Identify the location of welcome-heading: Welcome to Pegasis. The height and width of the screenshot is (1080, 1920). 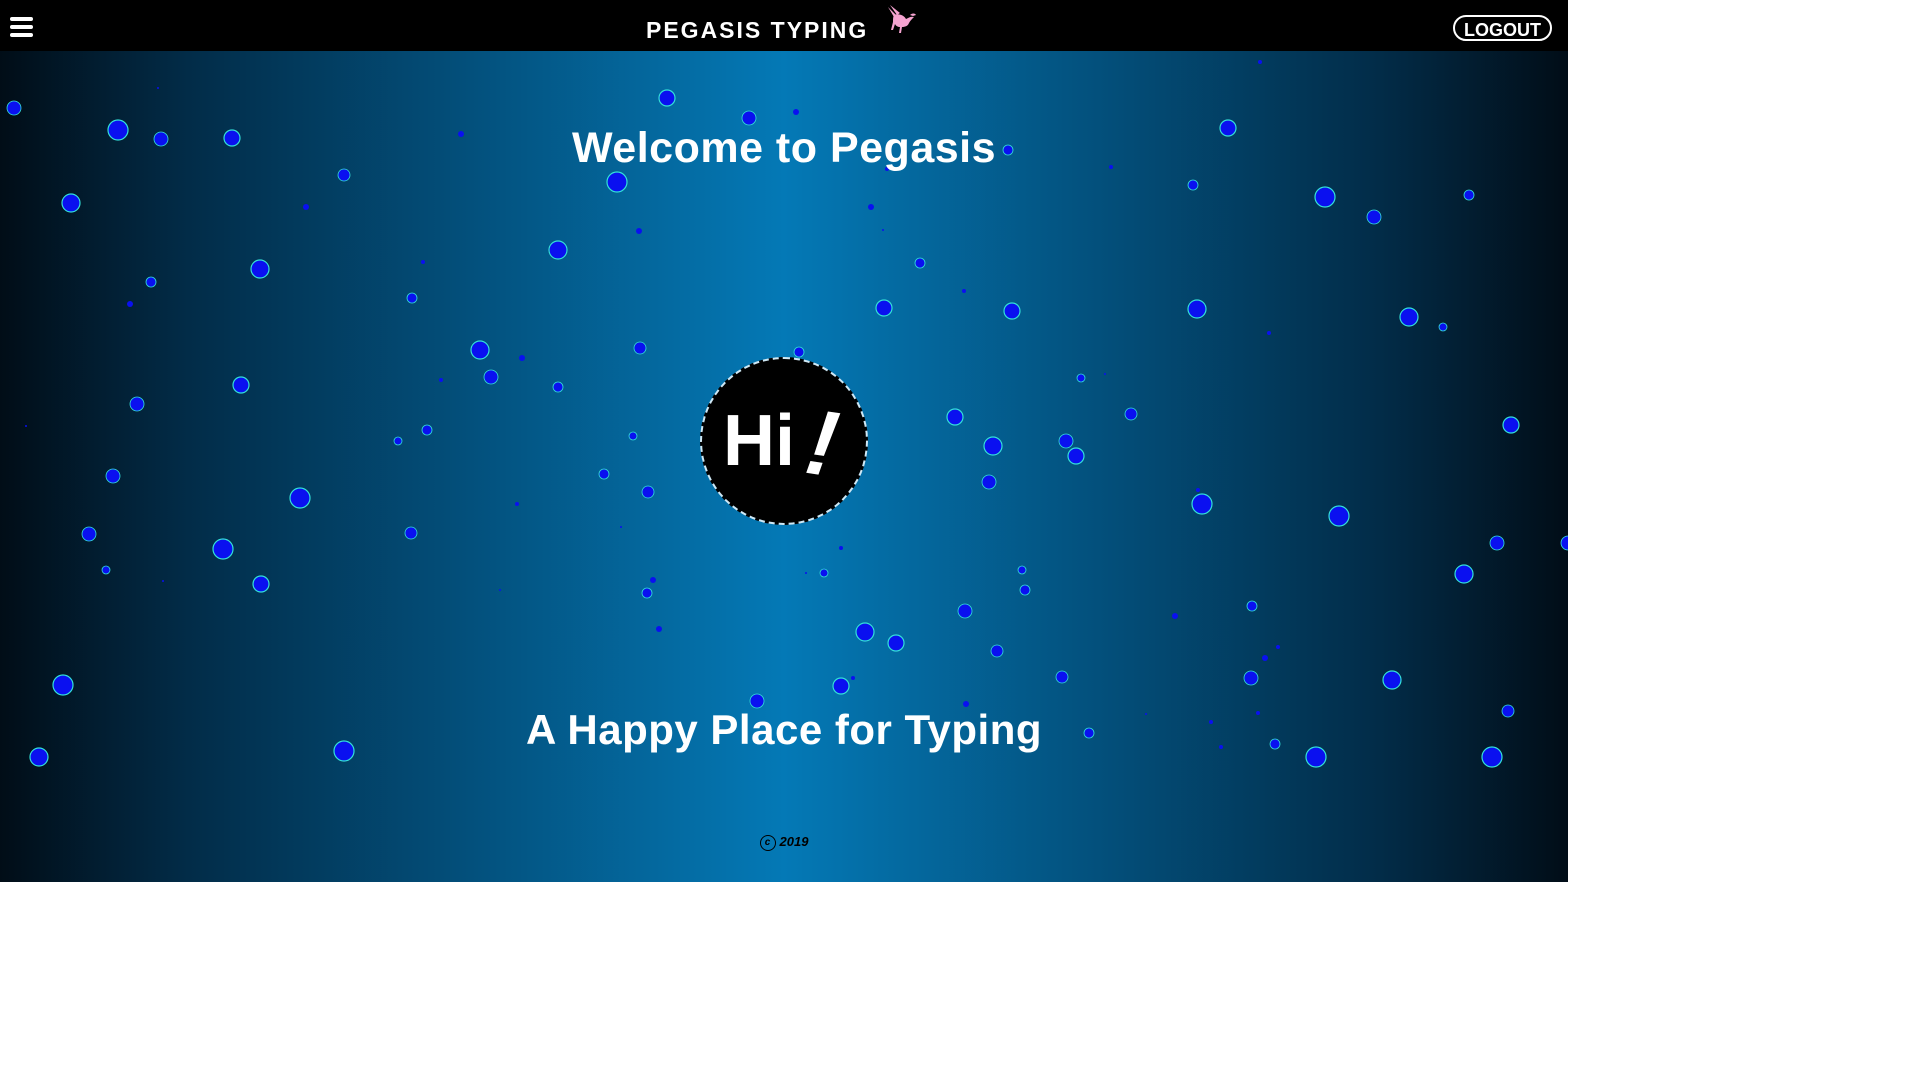
(784, 148).